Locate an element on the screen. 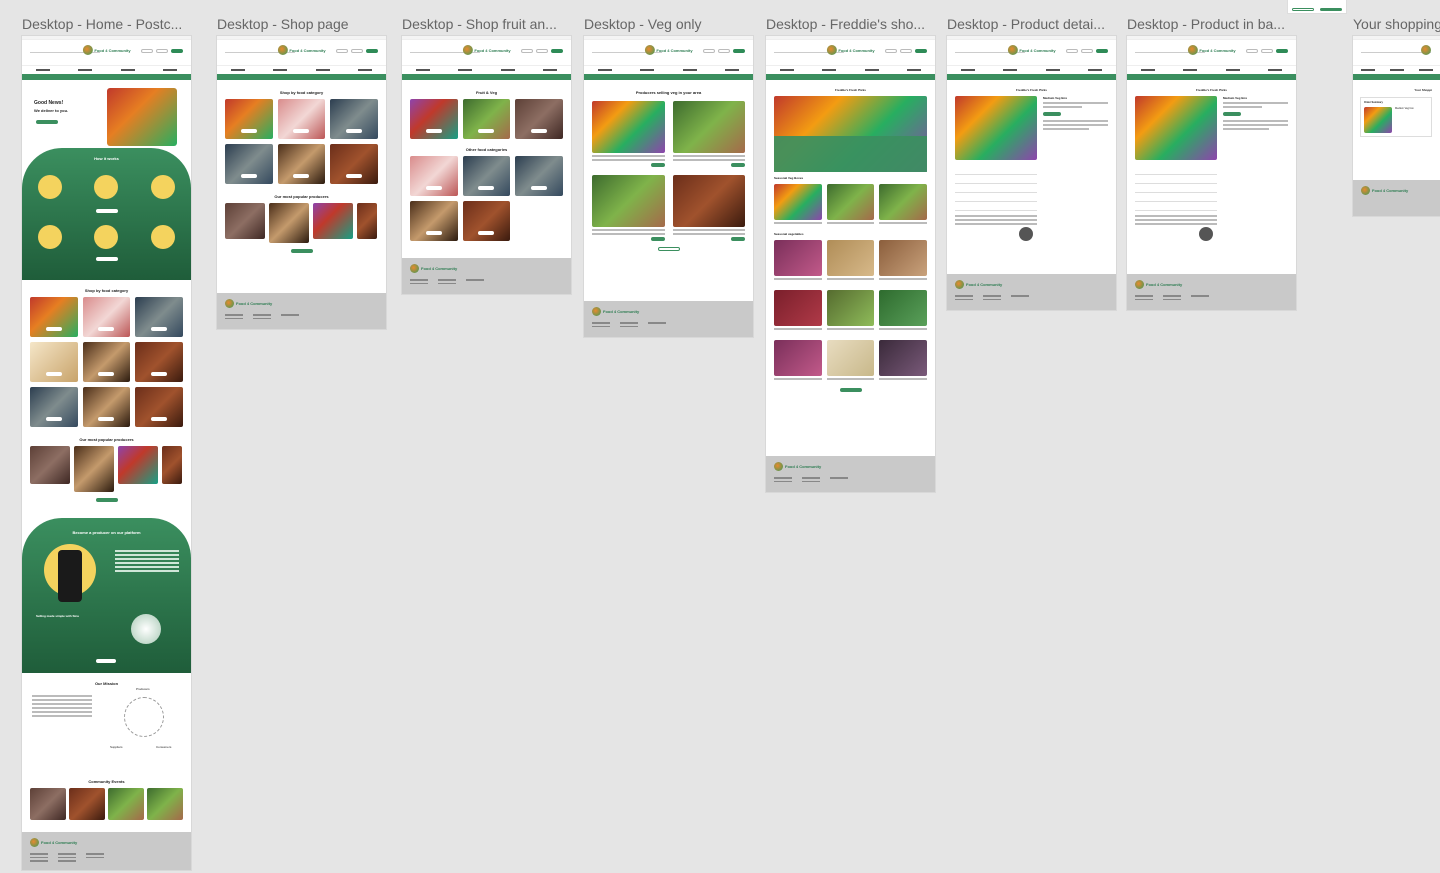  nav-discover is located at coordinates (85, 70).